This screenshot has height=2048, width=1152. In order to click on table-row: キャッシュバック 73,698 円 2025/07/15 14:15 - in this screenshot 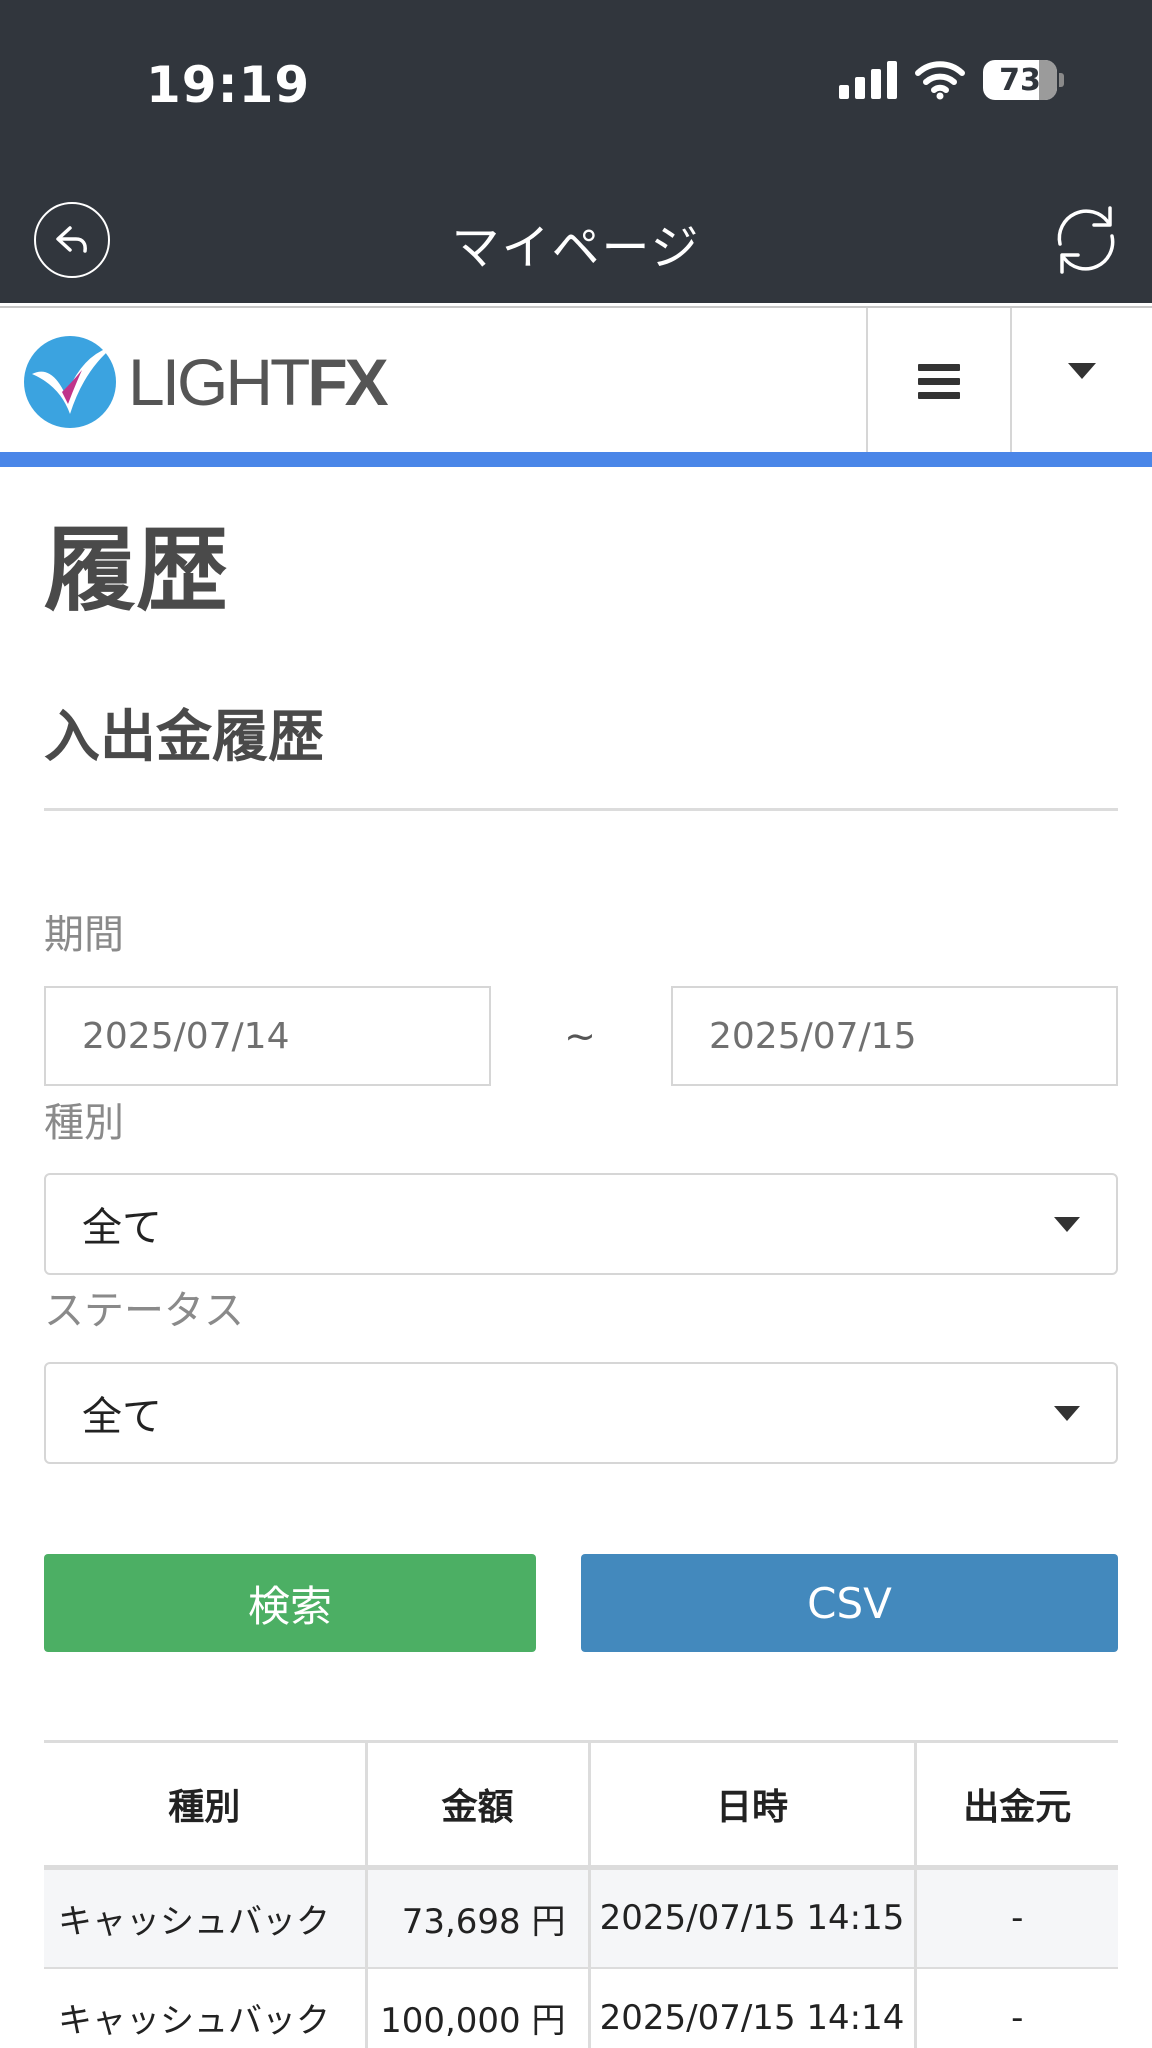, I will do `click(581, 1918)`.